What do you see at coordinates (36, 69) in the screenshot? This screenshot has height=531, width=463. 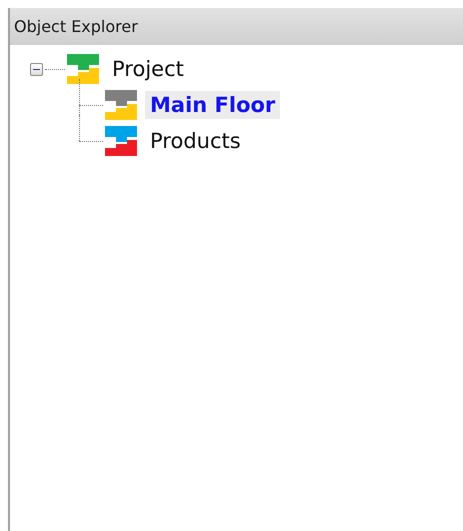 I see `collapse-toggle` at bounding box center [36, 69].